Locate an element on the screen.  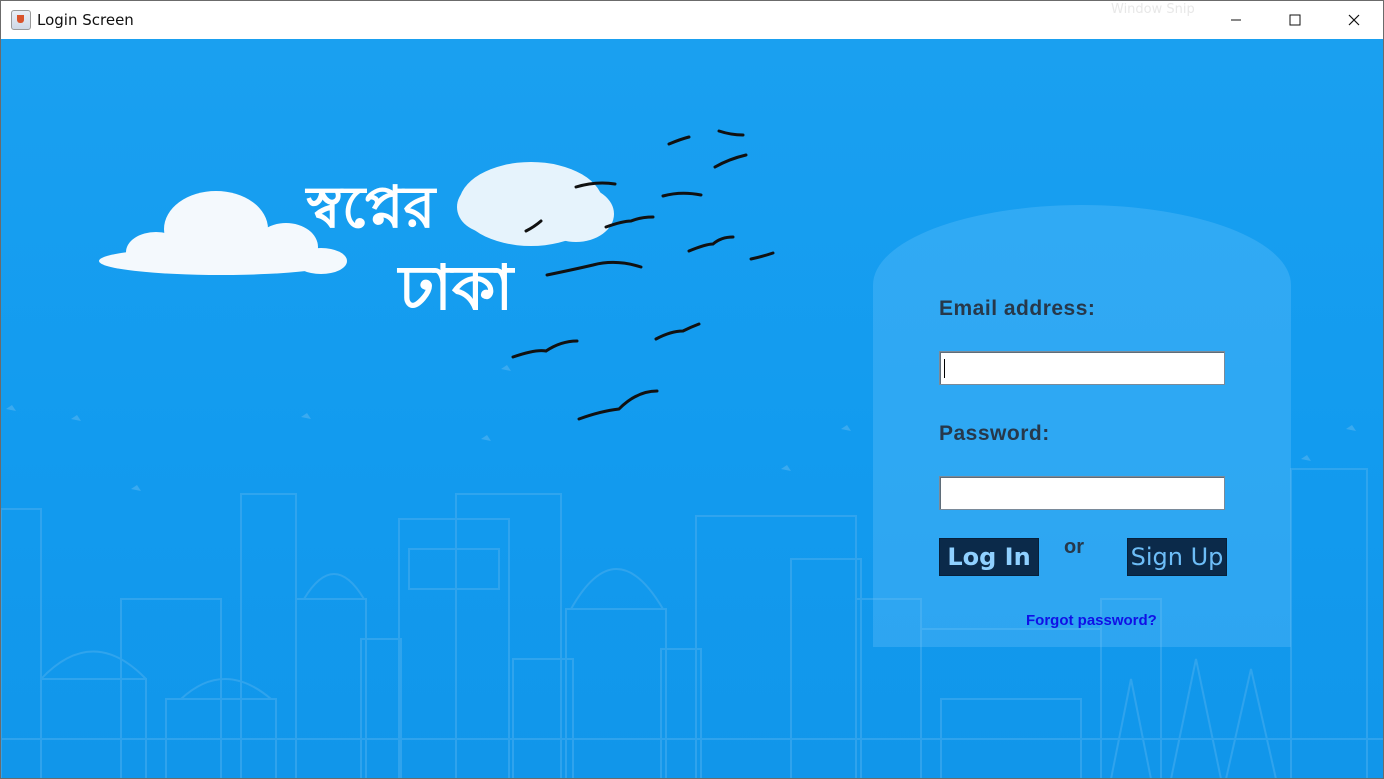
email-label: Email address: is located at coordinates (1017, 308).